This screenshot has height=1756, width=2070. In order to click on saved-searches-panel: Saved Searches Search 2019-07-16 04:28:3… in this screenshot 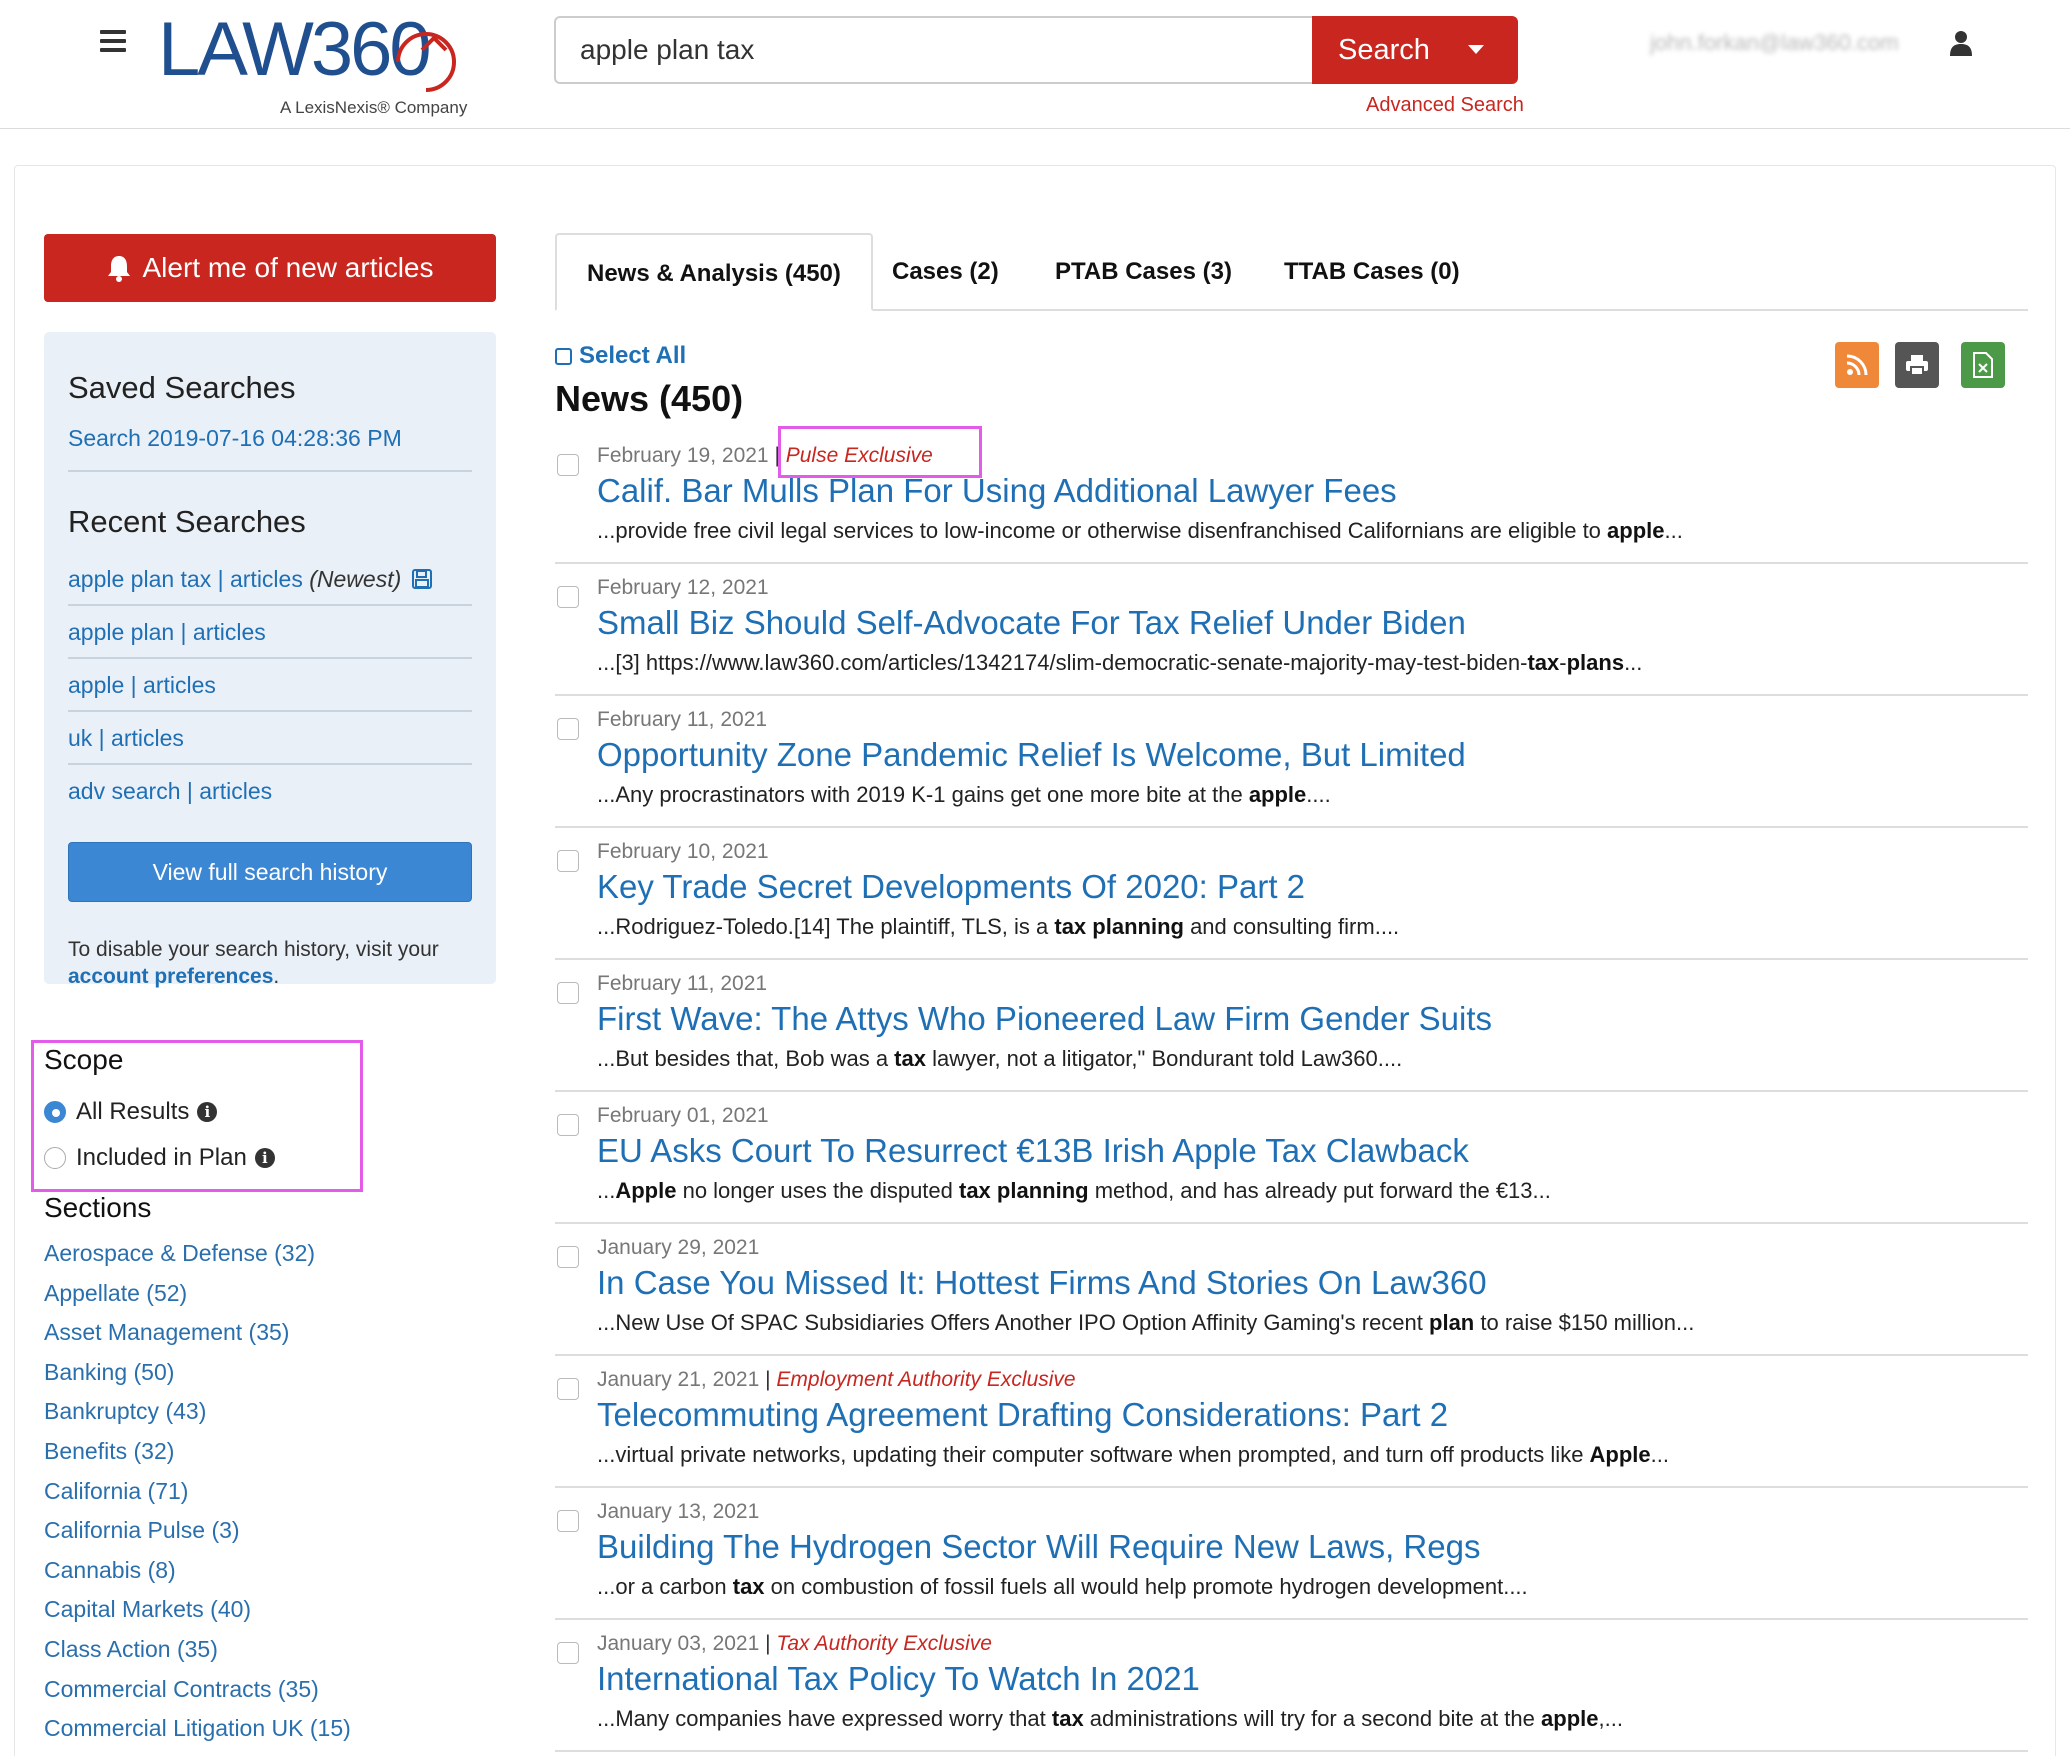, I will do `click(270, 660)`.